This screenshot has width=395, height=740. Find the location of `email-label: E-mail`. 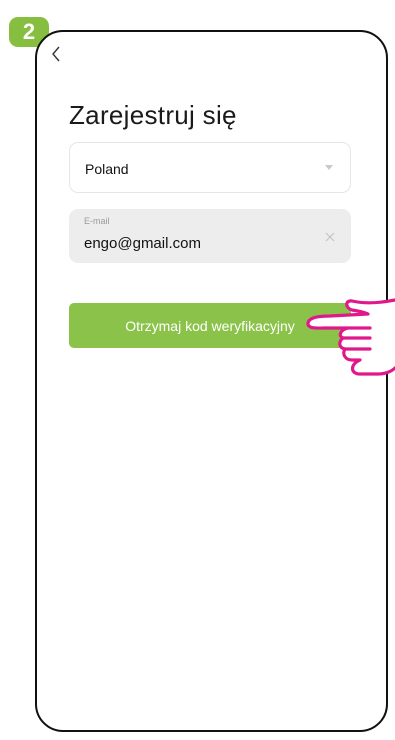

email-label: E-mail is located at coordinates (97, 221).